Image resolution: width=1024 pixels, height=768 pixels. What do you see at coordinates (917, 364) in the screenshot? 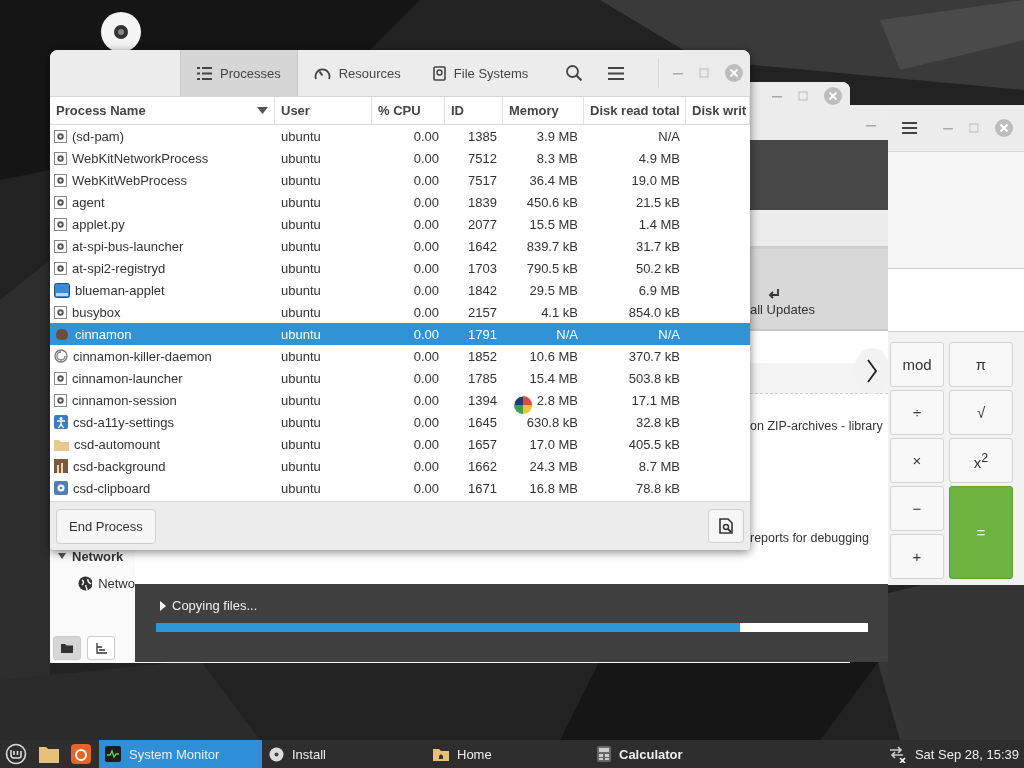
I see `key-button: mod` at bounding box center [917, 364].